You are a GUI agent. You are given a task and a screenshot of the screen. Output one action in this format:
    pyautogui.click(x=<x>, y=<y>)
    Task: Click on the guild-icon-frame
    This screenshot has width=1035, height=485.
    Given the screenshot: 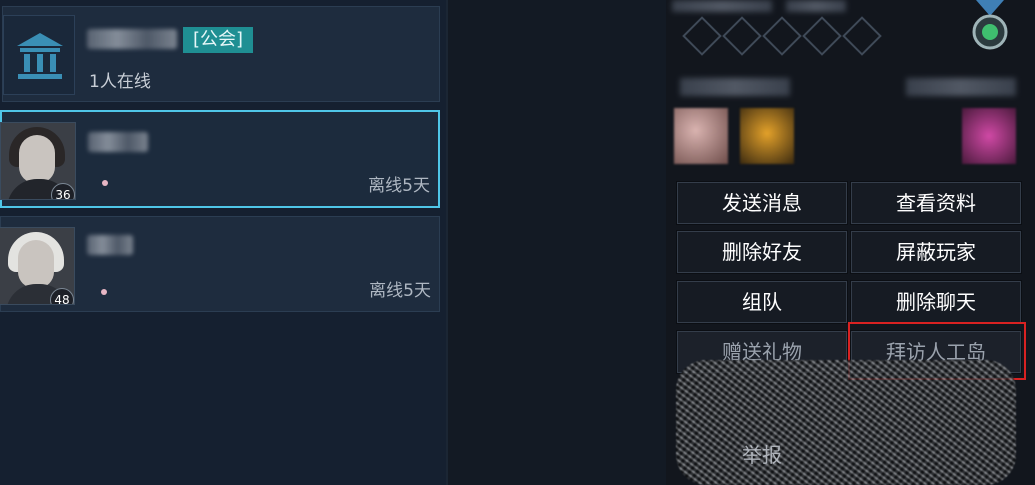 What is the action you would take?
    pyautogui.click(x=39, y=55)
    